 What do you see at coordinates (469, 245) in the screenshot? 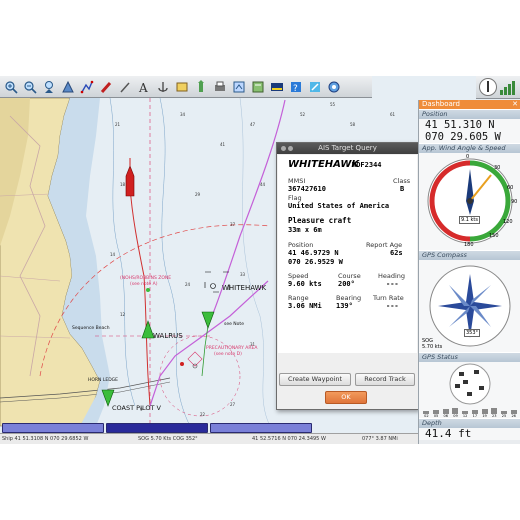
I see `wind-tick-180: 180` at bounding box center [469, 245].